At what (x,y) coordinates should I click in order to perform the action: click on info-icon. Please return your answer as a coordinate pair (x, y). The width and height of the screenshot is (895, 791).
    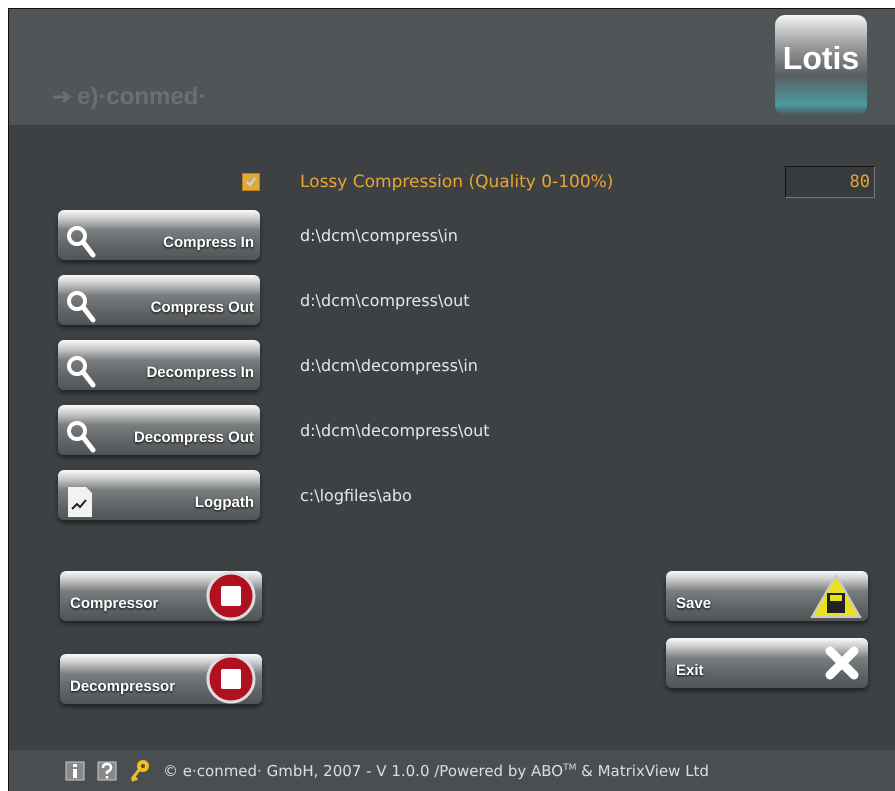
    Looking at the image, I should click on (75, 770).